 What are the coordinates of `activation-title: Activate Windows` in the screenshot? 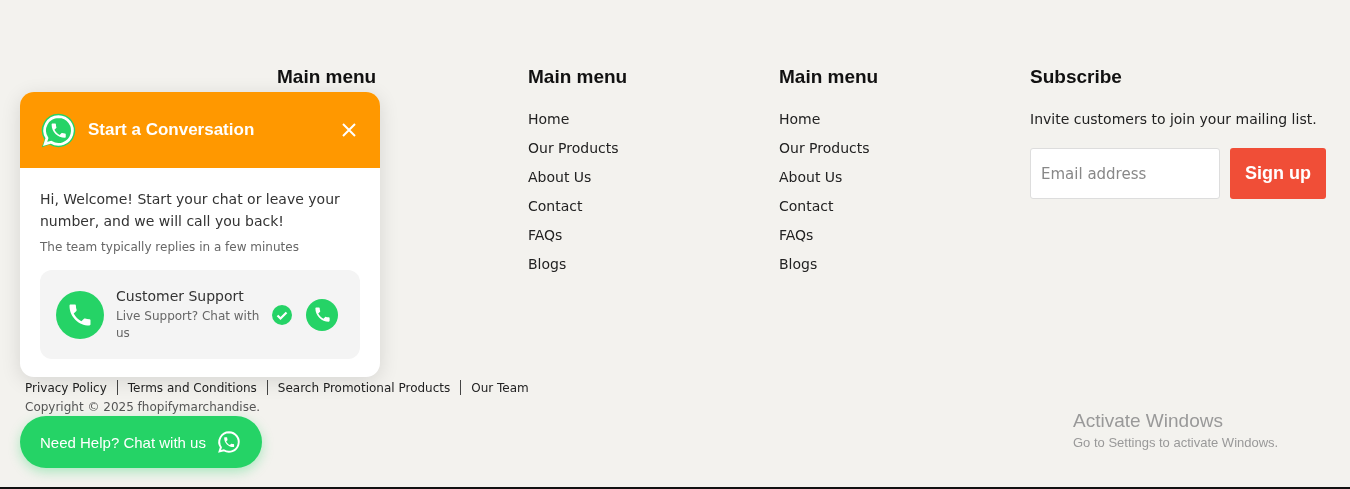 It's located at (1148, 421).